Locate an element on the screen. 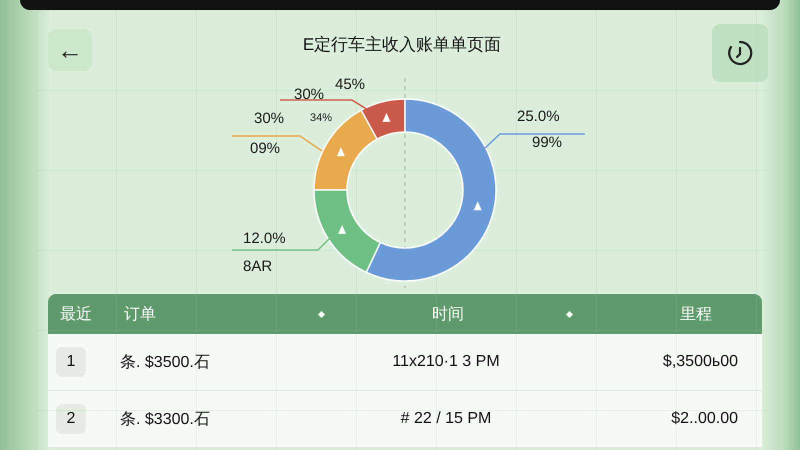  row-number: 2 is located at coordinates (71, 419).